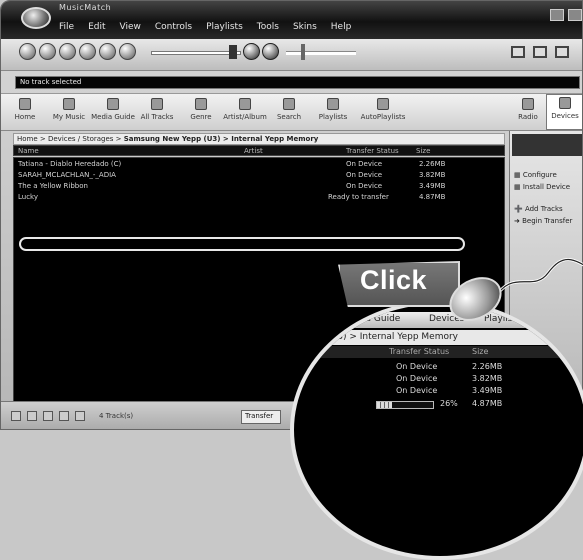 Image resolution: width=583 pixels, height=560 pixels. What do you see at coordinates (575, 15) in the screenshot?
I see `close-icon` at bounding box center [575, 15].